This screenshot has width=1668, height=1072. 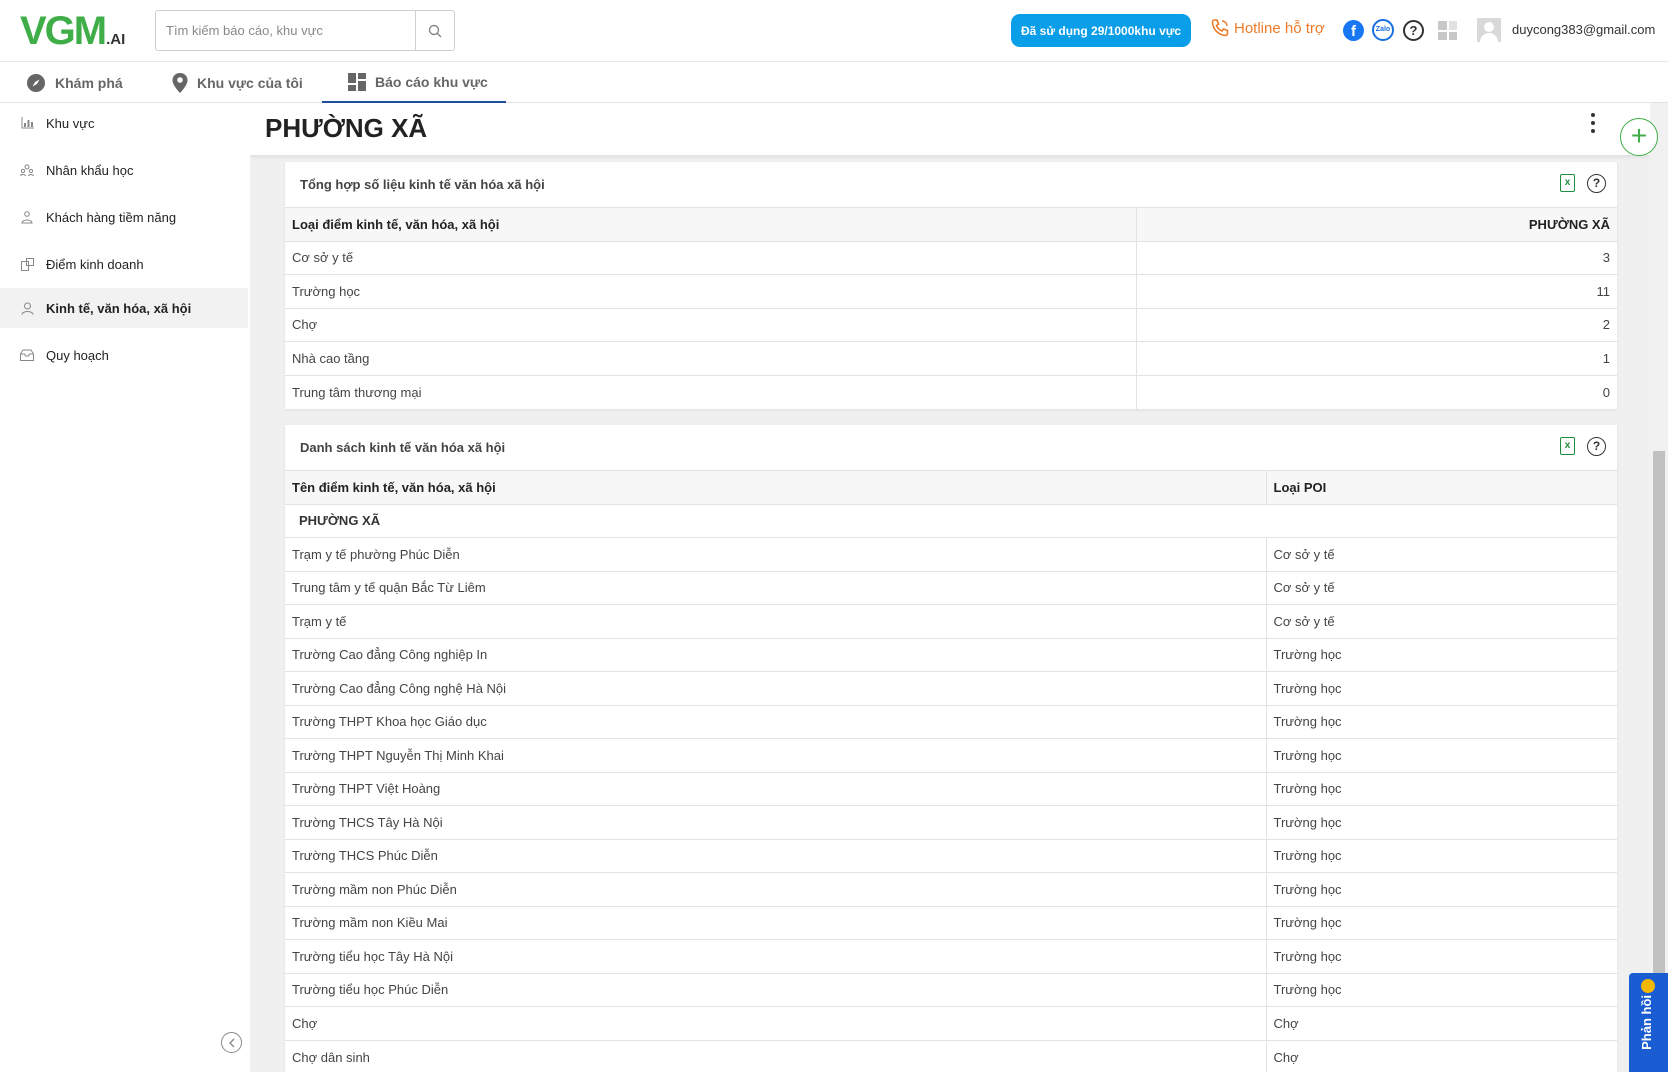 What do you see at coordinates (1376, 324) in the screenshot?
I see `row-value: 2` at bounding box center [1376, 324].